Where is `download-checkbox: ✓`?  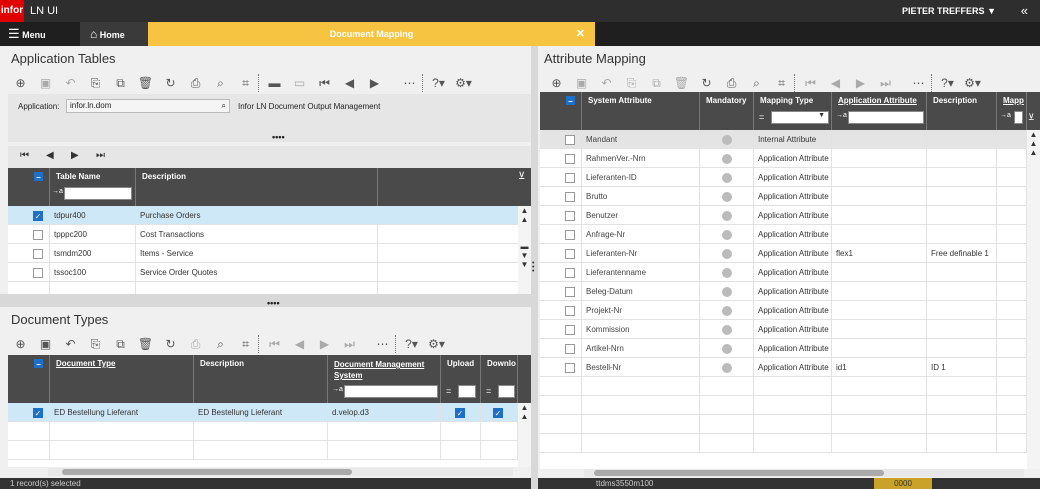
download-checkbox: ✓ is located at coordinates (499, 412).